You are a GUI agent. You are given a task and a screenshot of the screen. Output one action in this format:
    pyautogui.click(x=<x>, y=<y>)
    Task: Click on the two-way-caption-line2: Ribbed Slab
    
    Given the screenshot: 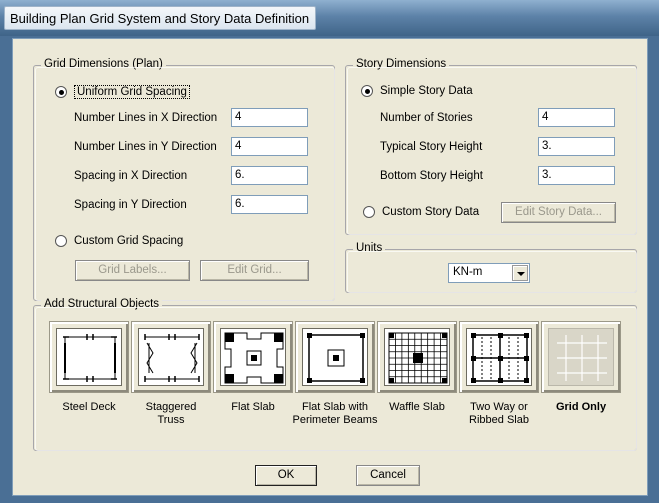 What is the action you would take?
    pyautogui.click(x=499, y=420)
    